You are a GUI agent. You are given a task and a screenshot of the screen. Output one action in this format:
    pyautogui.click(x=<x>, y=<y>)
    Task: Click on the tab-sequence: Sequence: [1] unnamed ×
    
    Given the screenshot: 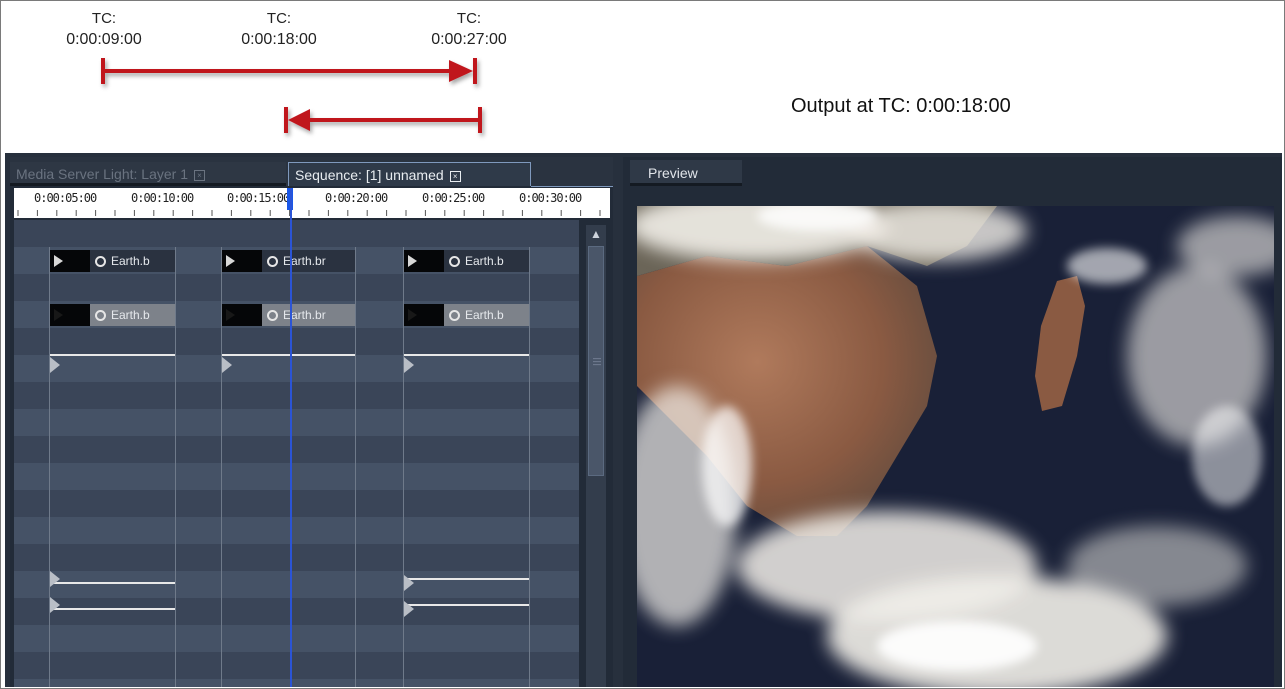 What is the action you would take?
    pyautogui.click(x=409, y=174)
    